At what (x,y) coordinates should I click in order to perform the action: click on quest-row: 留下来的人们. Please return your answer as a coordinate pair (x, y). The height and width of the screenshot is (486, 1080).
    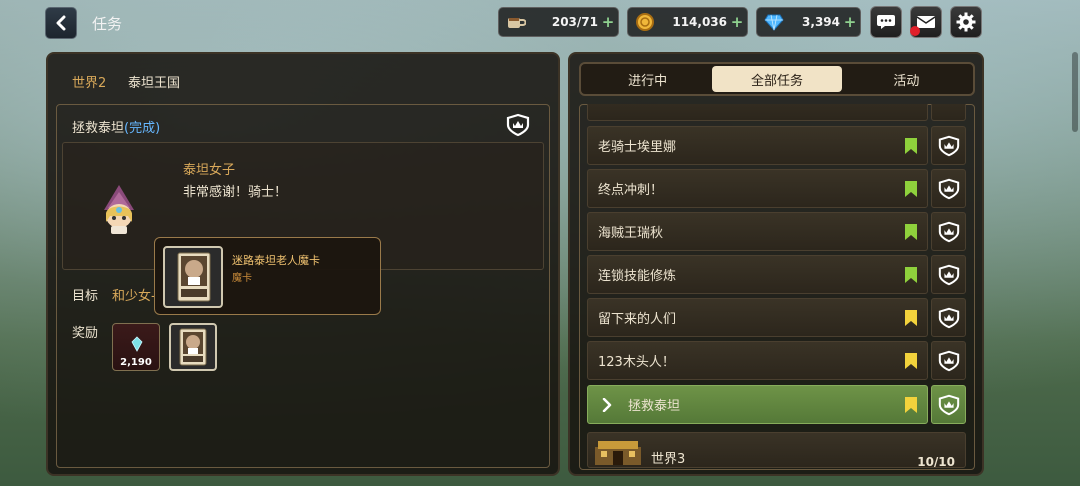
    Looking at the image, I should click on (757, 317).